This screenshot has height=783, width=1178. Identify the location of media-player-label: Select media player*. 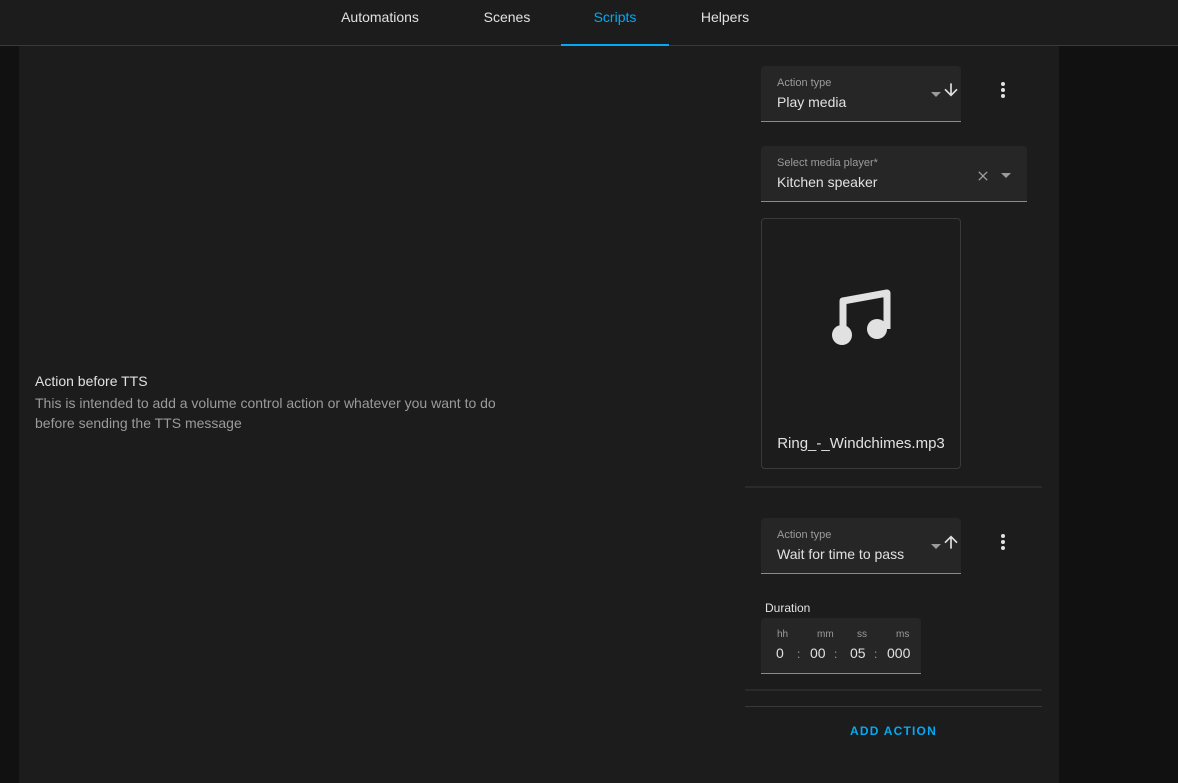
(827, 163).